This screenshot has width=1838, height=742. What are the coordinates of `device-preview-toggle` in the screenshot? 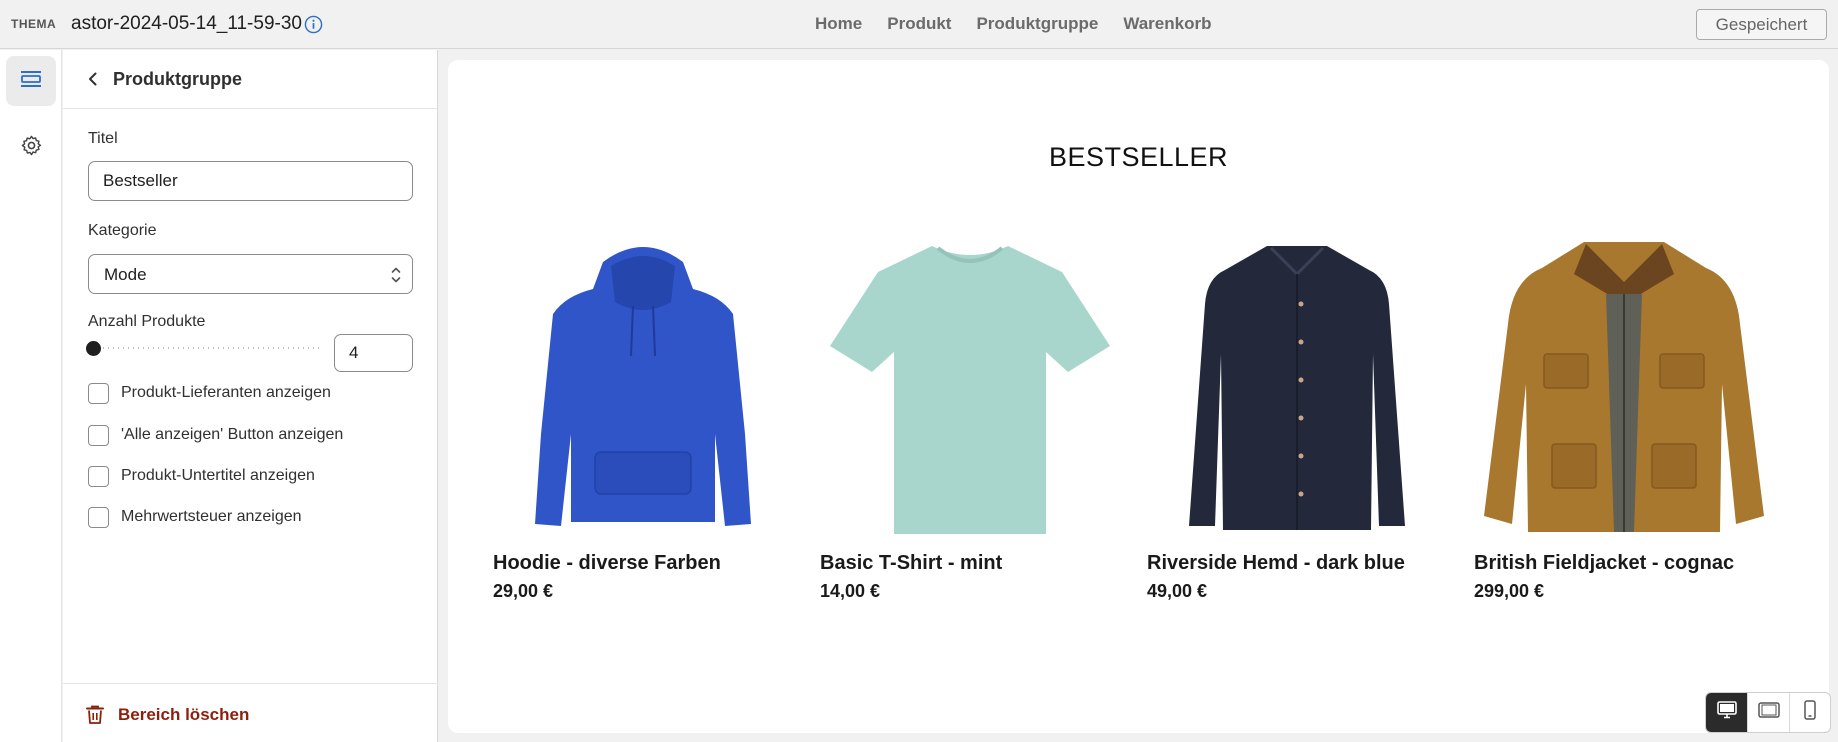 It's located at (1768, 712).